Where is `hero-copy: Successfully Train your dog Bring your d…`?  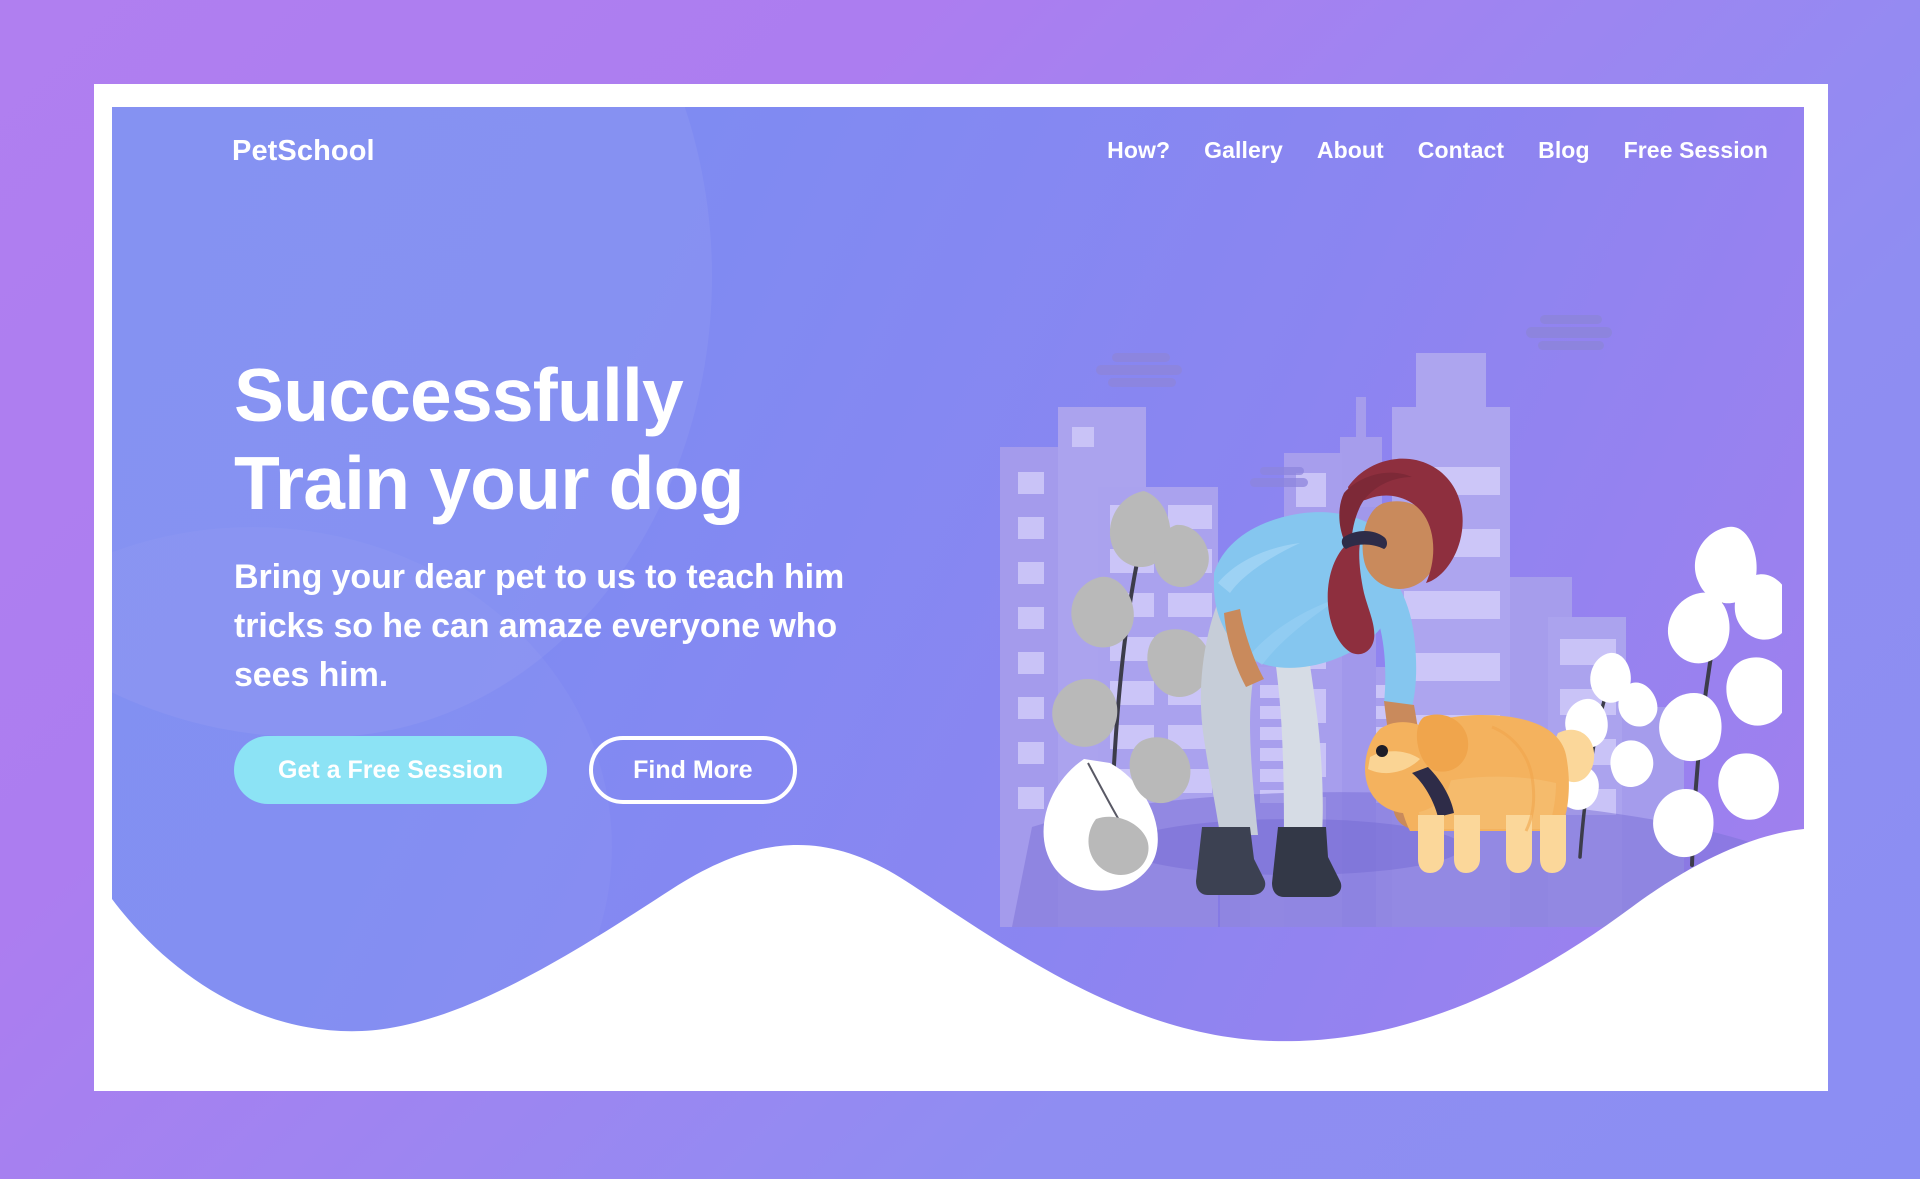 hero-copy: Successfully Train your dog Bring your d… is located at coordinates (574, 577).